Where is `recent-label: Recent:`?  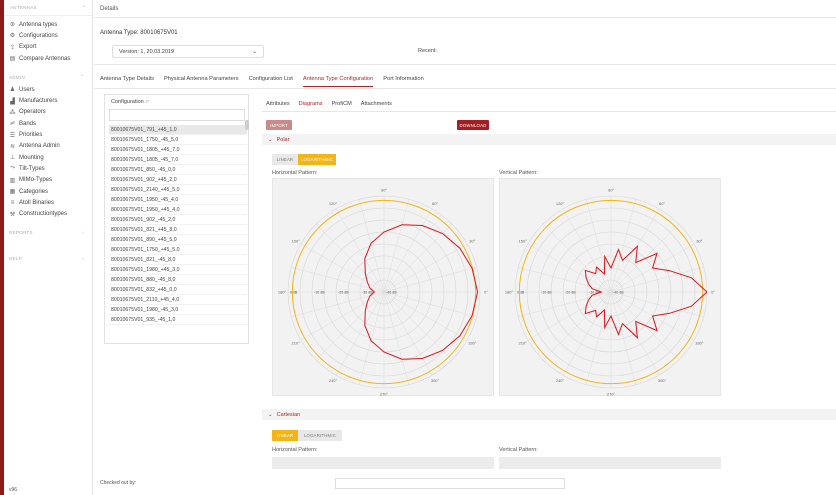 recent-label: Recent: is located at coordinates (427, 51).